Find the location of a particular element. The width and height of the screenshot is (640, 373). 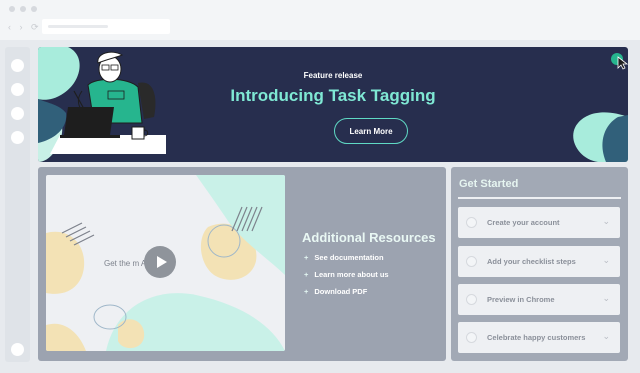

get-started-progress-bar is located at coordinates (539, 198).